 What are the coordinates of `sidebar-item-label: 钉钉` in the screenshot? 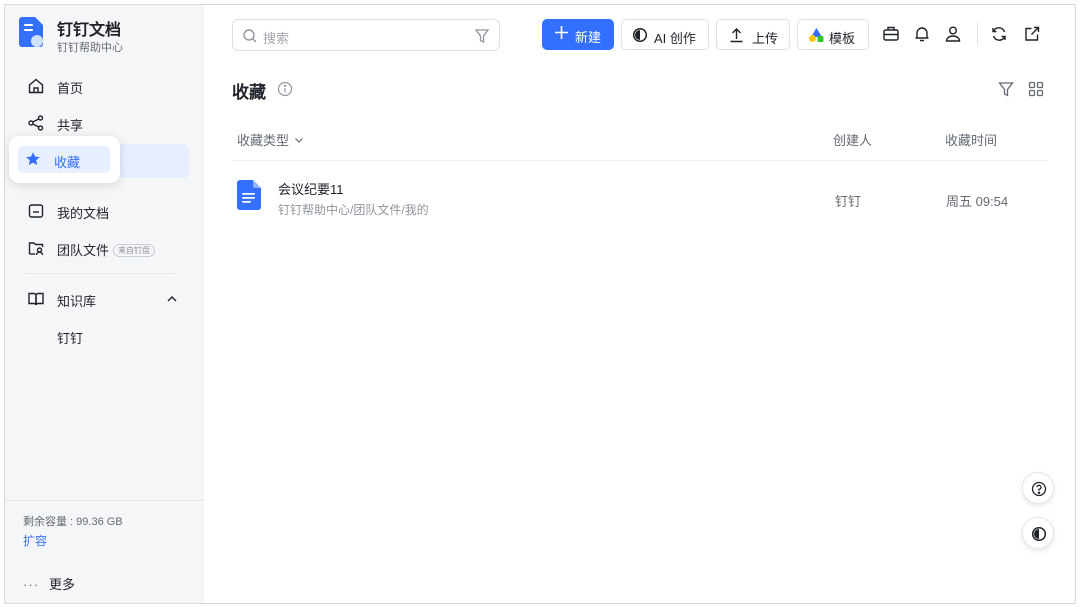 It's located at (70, 338).